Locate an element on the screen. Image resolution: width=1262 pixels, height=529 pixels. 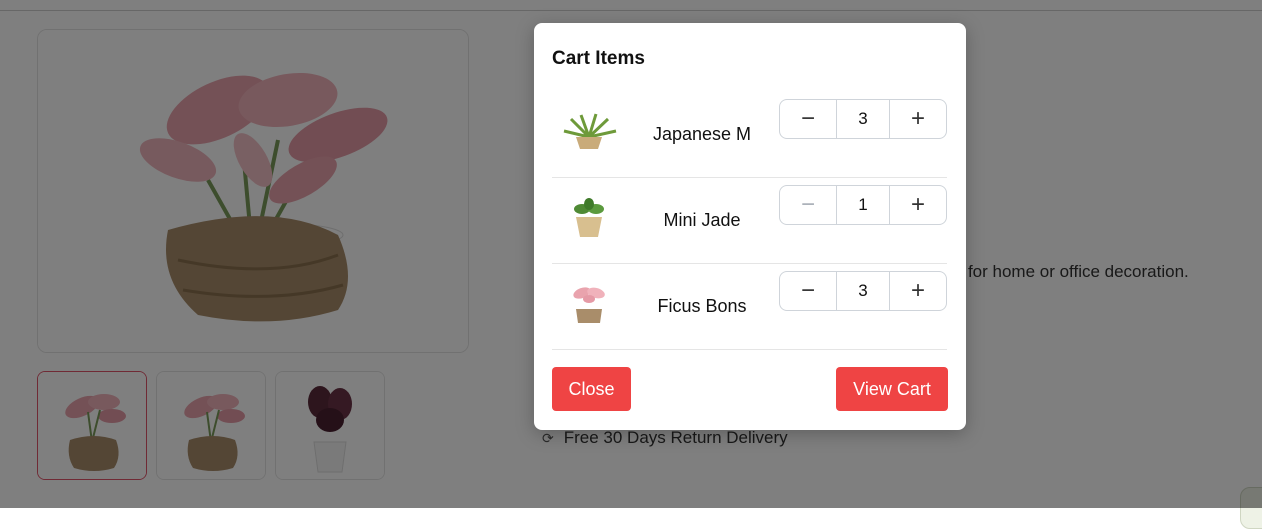
cart-item-name: Ficus Bons is located at coordinates (702, 306).